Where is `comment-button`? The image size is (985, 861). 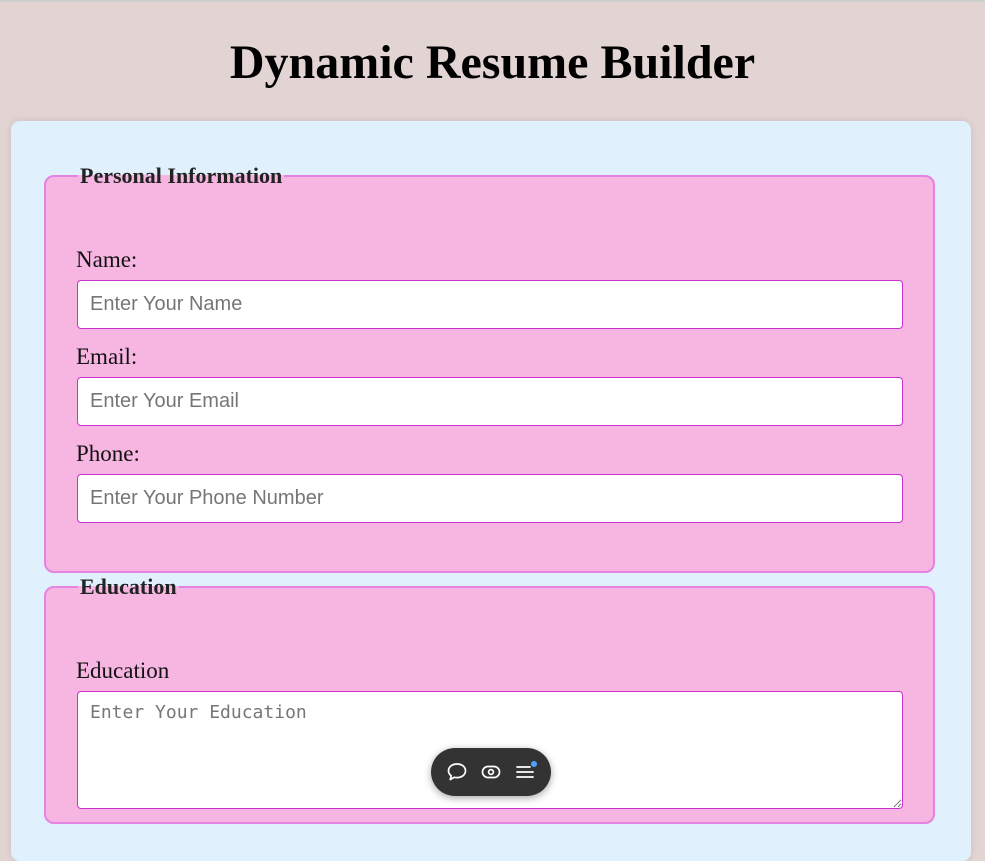
comment-button is located at coordinates (457, 772).